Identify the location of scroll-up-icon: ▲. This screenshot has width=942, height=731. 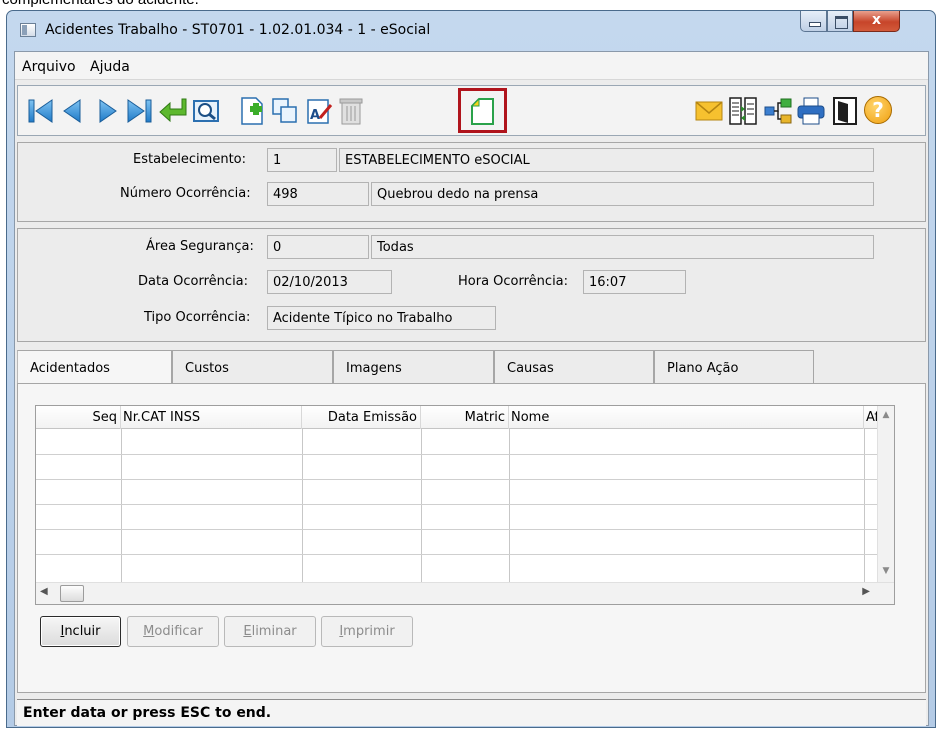
(886, 415).